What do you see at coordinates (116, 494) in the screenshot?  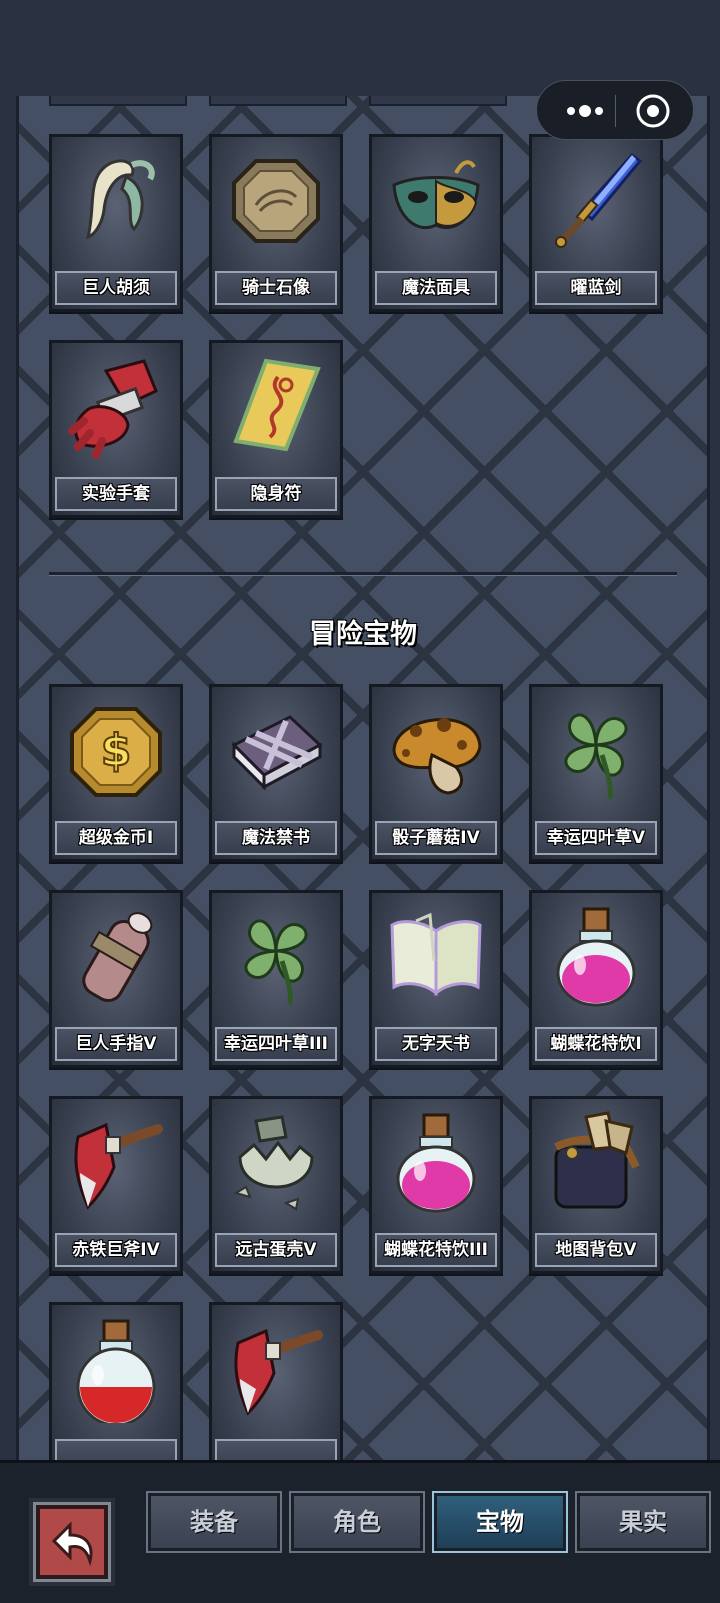 I see `item-label: 实验手套` at bounding box center [116, 494].